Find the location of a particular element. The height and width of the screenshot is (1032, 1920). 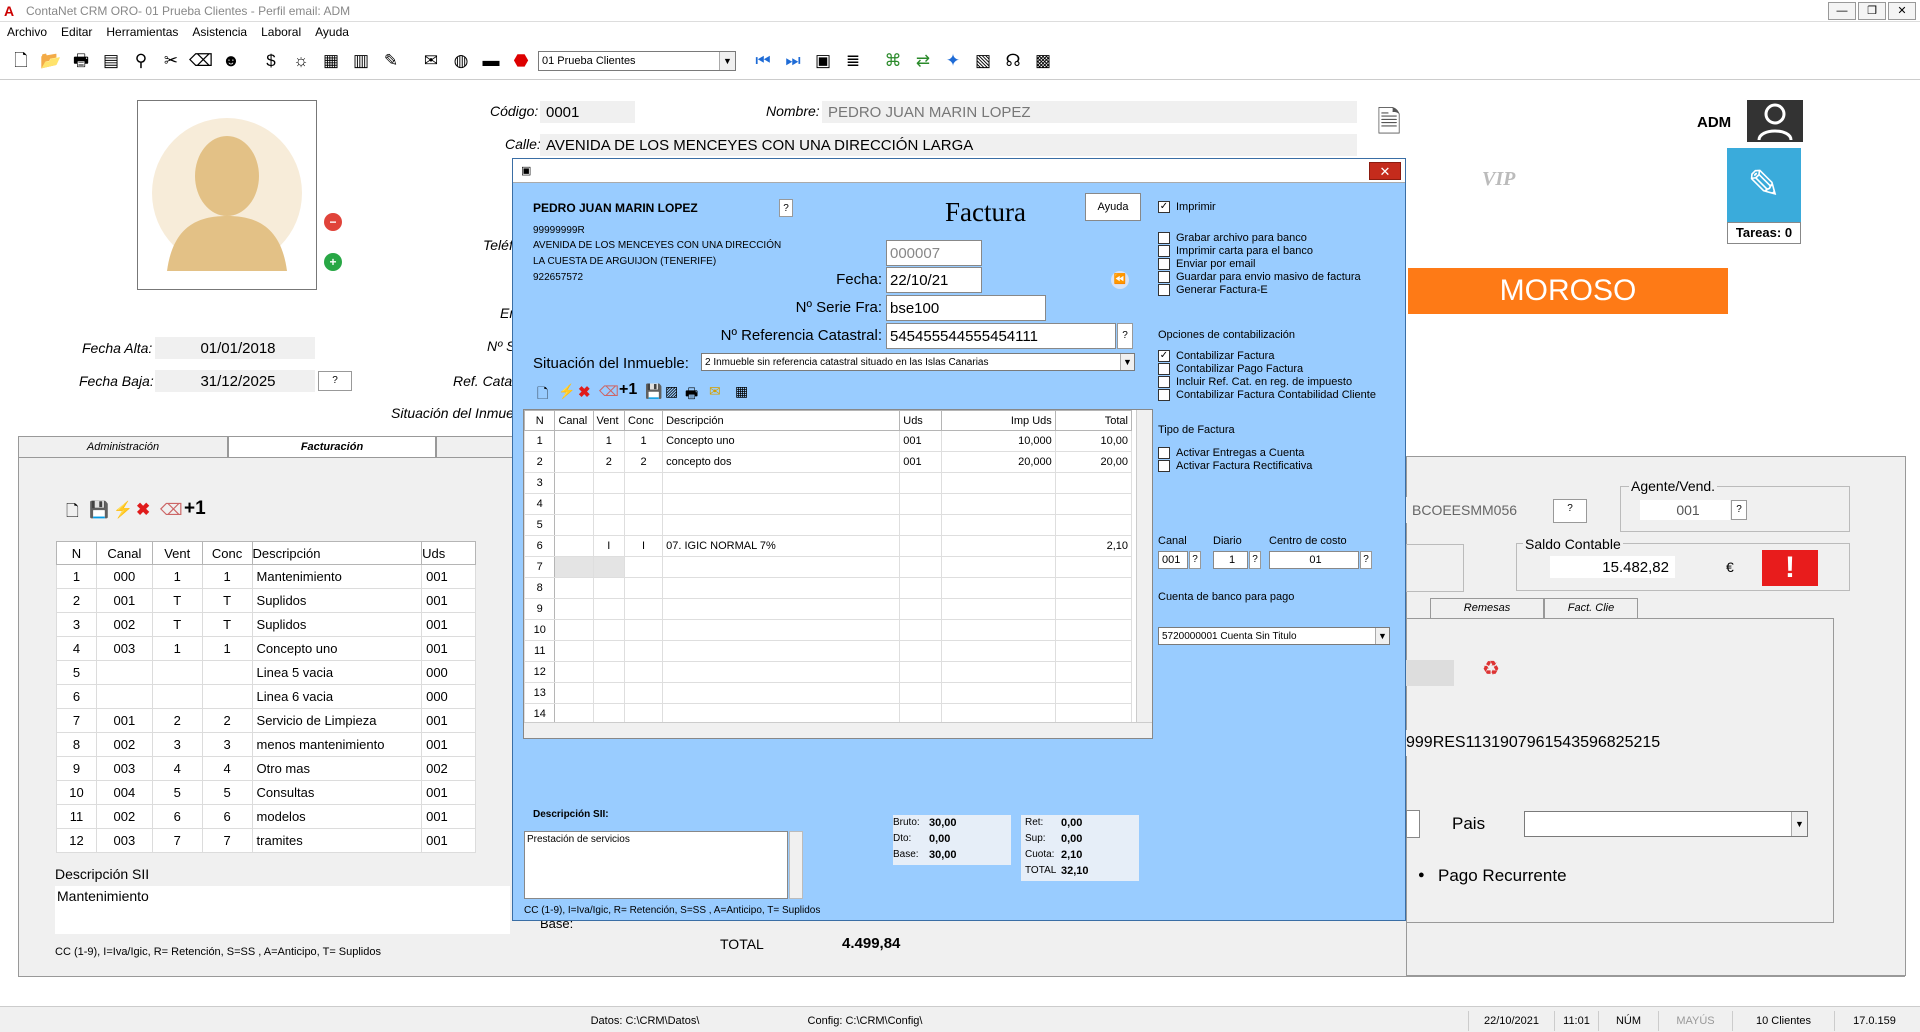

table-cell: 9 is located at coordinates (76, 768).